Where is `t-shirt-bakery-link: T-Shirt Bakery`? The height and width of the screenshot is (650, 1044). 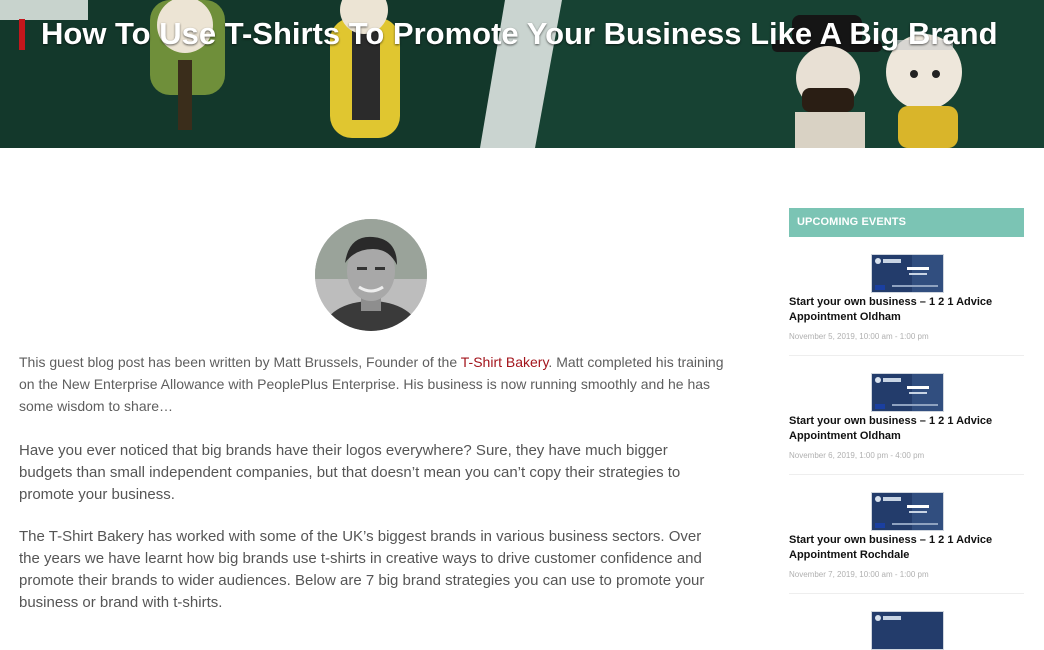
t-shirt-bakery-link: T-Shirt Bakery is located at coordinates (505, 362).